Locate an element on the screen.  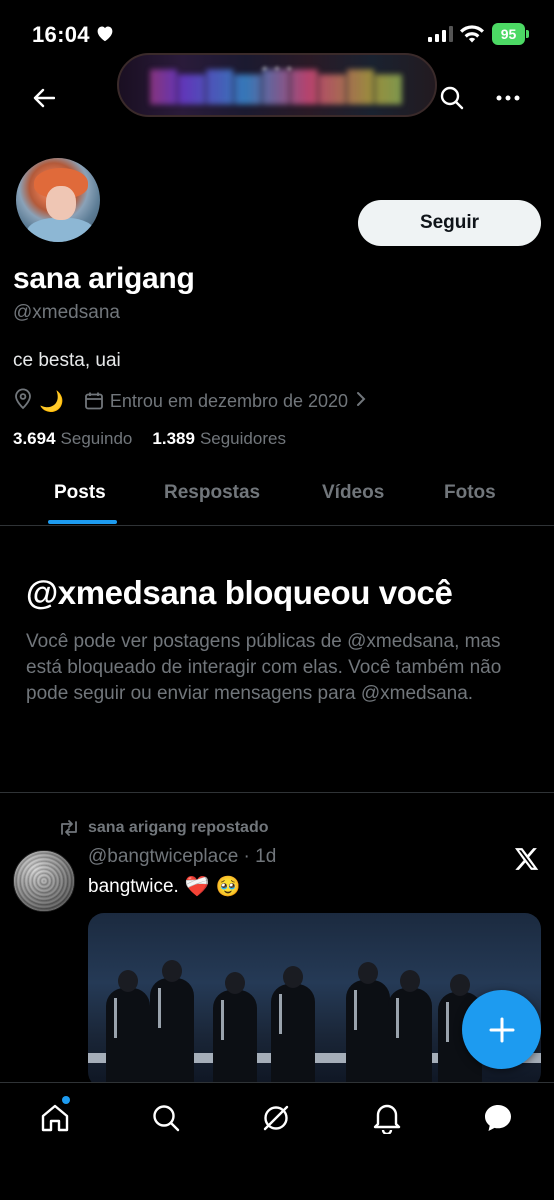
more-dots-icon is located at coordinates (508, 98).